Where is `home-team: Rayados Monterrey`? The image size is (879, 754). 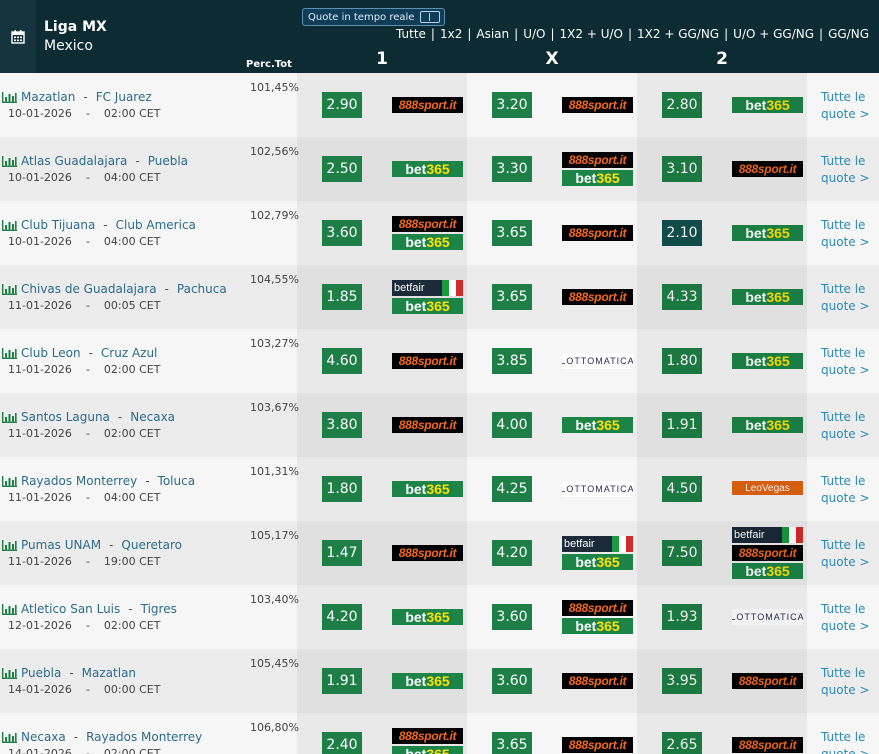
home-team: Rayados Monterrey is located at coordinates (79, 481).